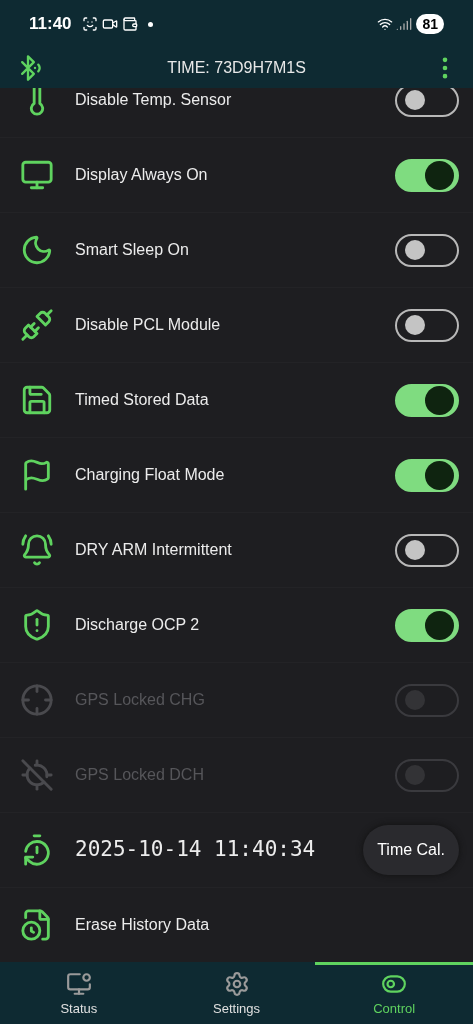 The image size is (473, 1024). Describe the element at coordinates (50, 24) in the screenshot. I see `clock-text: 11:40` at that location.